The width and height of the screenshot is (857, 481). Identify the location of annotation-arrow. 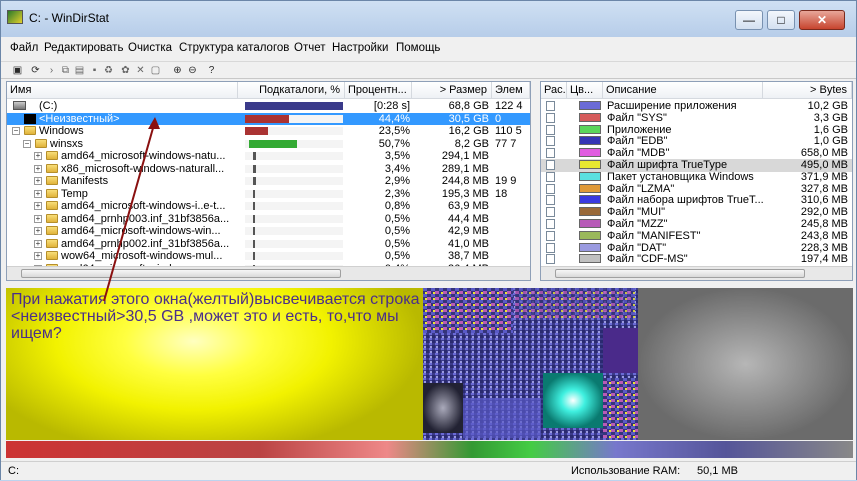
(131, 209).